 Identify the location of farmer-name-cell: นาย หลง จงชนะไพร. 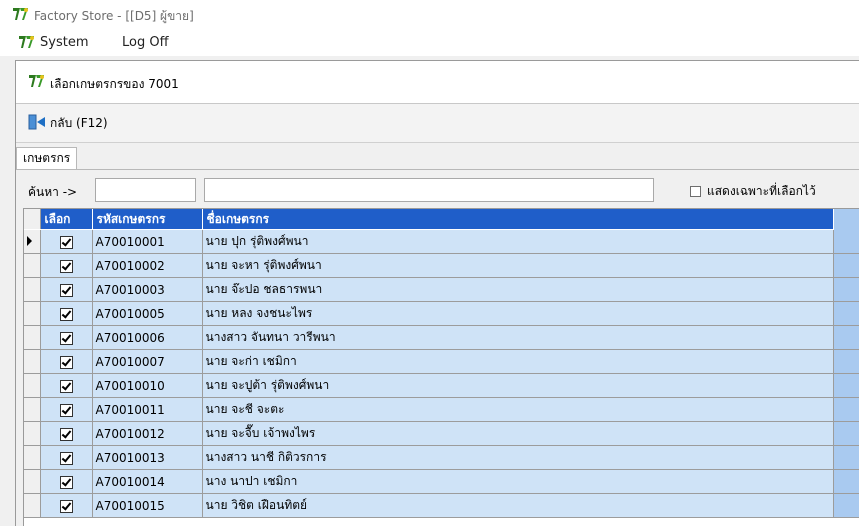
(518, 313).